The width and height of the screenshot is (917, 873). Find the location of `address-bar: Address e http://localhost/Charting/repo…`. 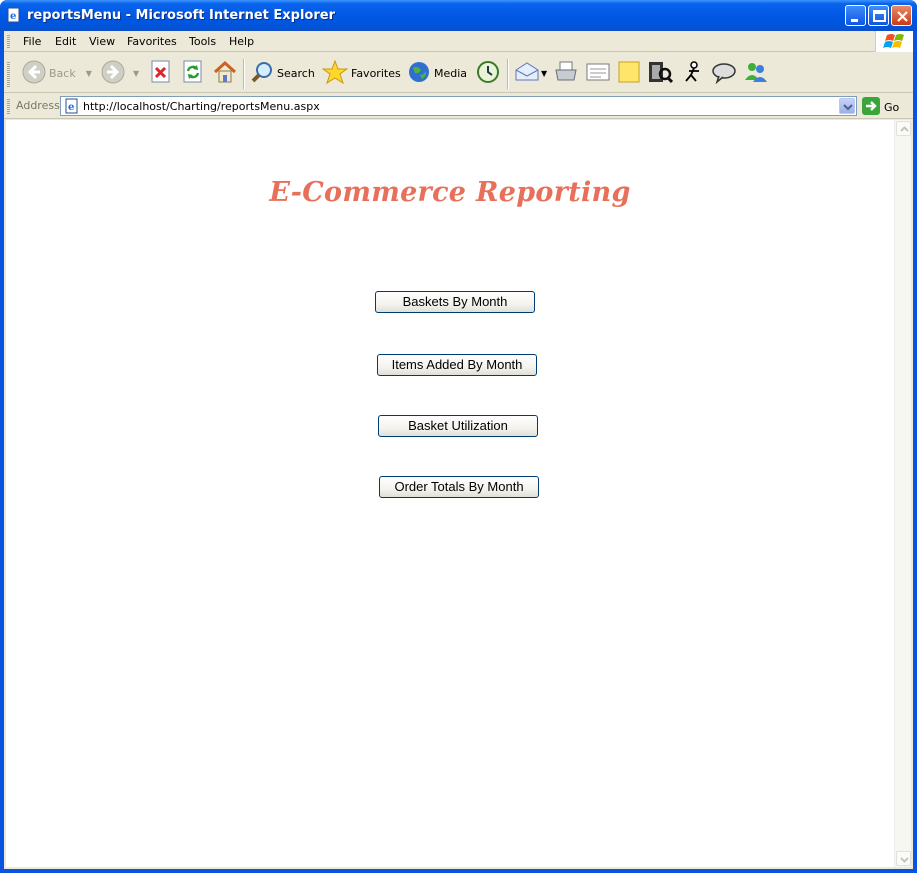

address-bar: Address e http://localhost/Charting/repo… is located at coordinates (458, 106).